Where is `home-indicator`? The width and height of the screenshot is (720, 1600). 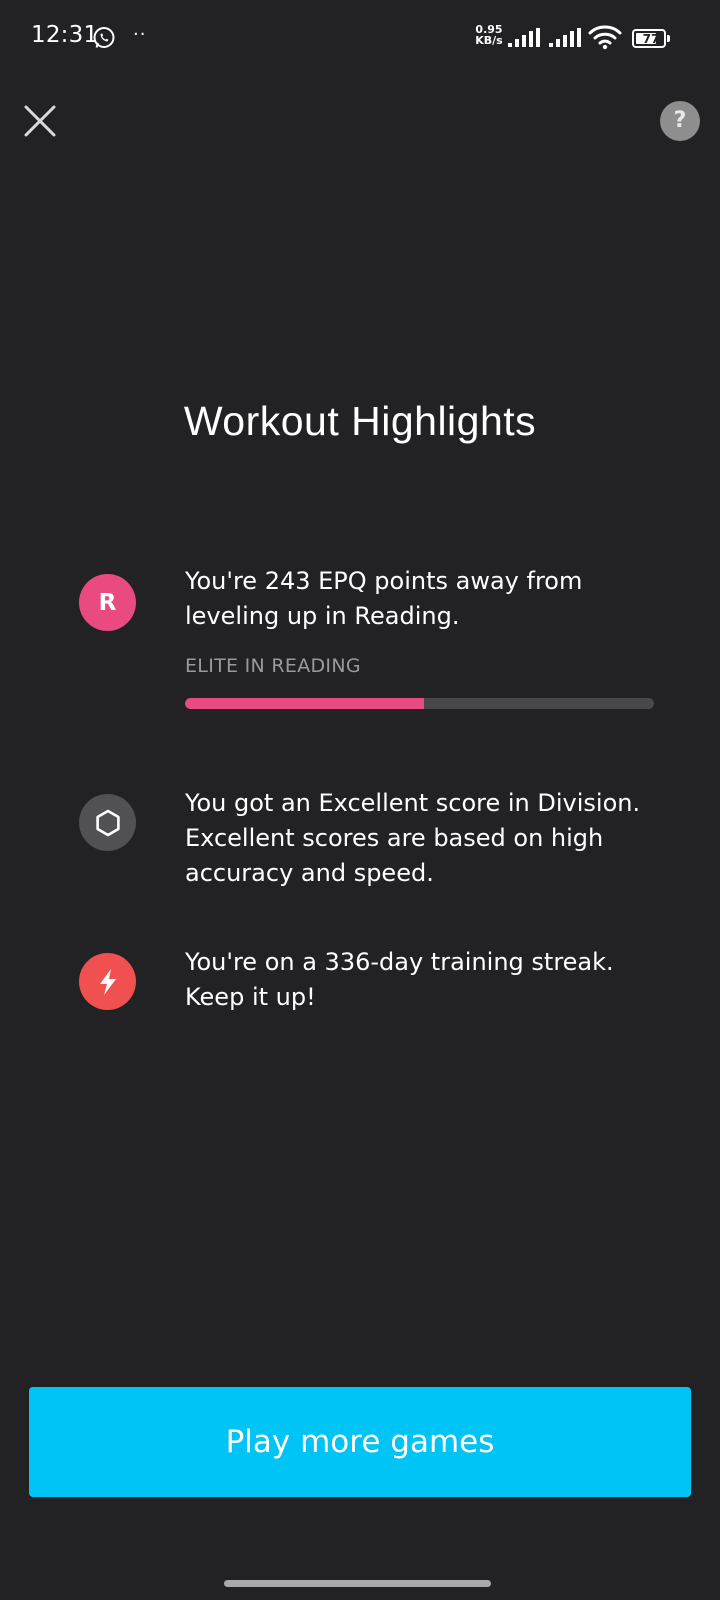
home-indicator is located at coordinates (357, 1583).